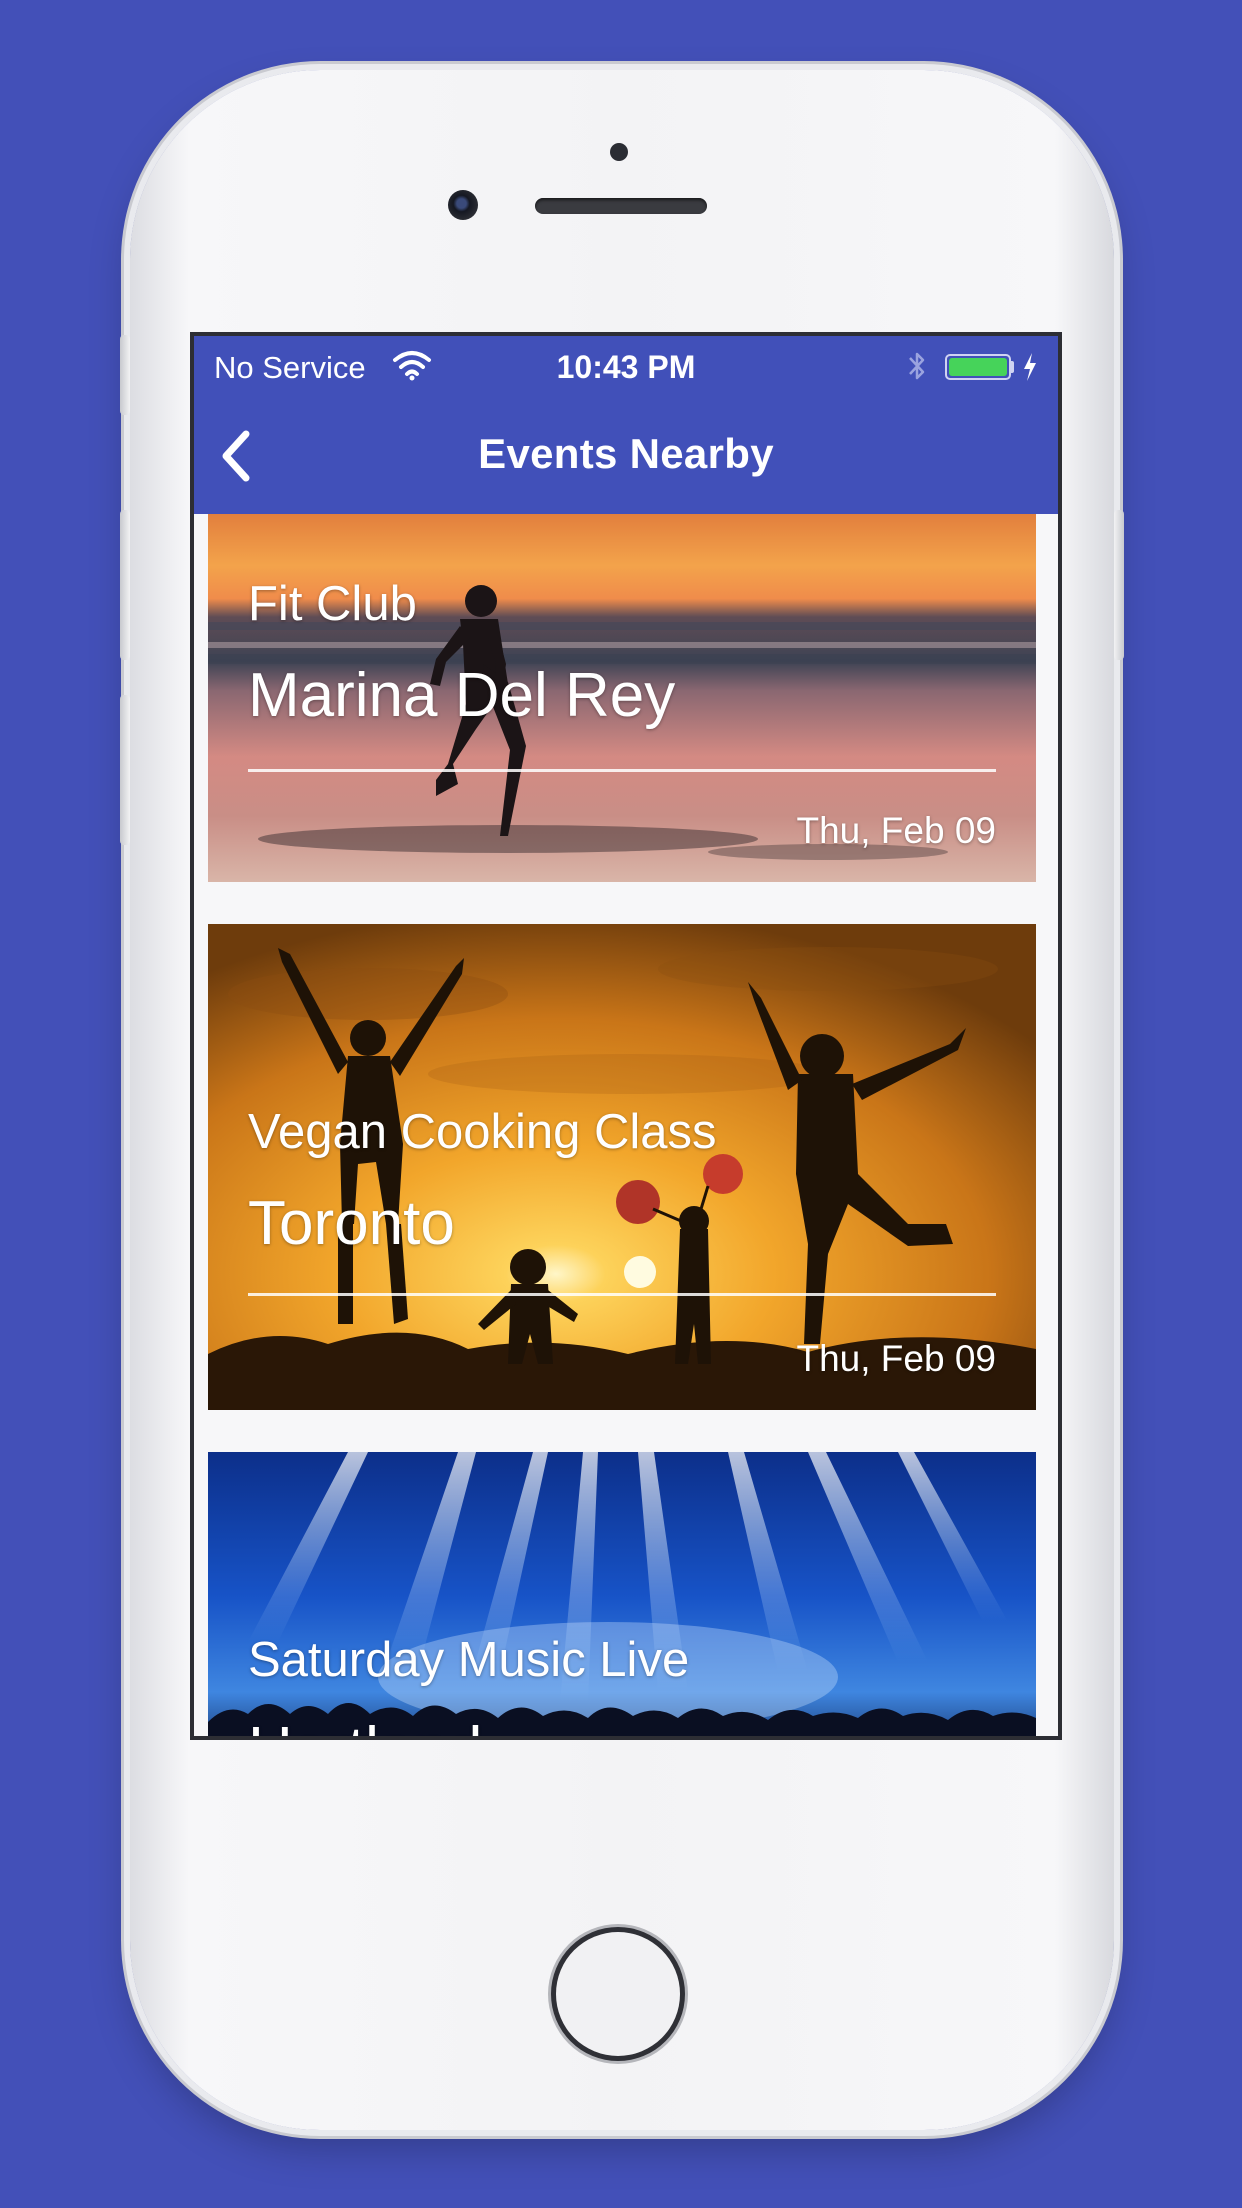 This screenshot has width=1242, height=2208. I want to click on mute-switch, so click(125, 375).